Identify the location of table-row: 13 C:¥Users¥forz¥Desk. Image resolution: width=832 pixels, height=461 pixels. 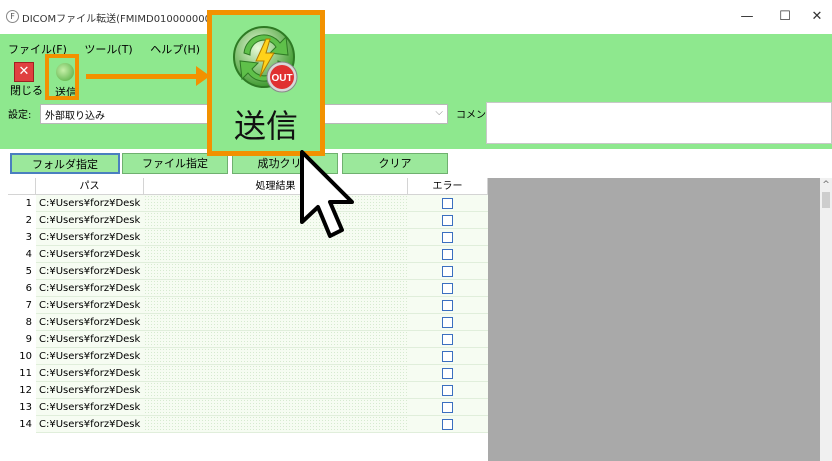
(248, 407).